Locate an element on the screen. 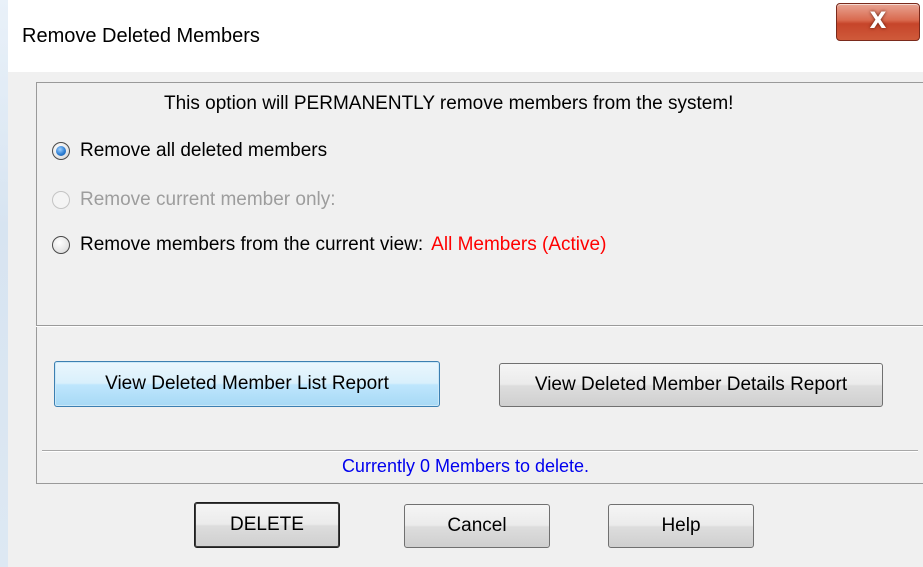 The image size is (923, 567). current-view-name: All Members (Active) is located at coordinates (519, 244).